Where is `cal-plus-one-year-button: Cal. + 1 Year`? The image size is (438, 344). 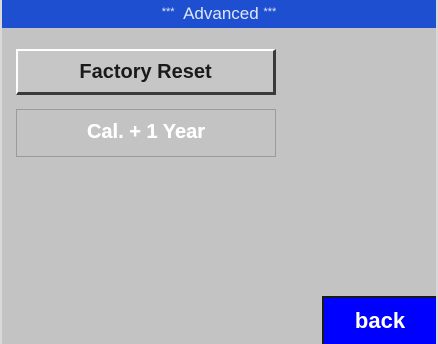
cal-plus-one-year-button: Cal. + 1 Year is located at coordinates (146, 133).